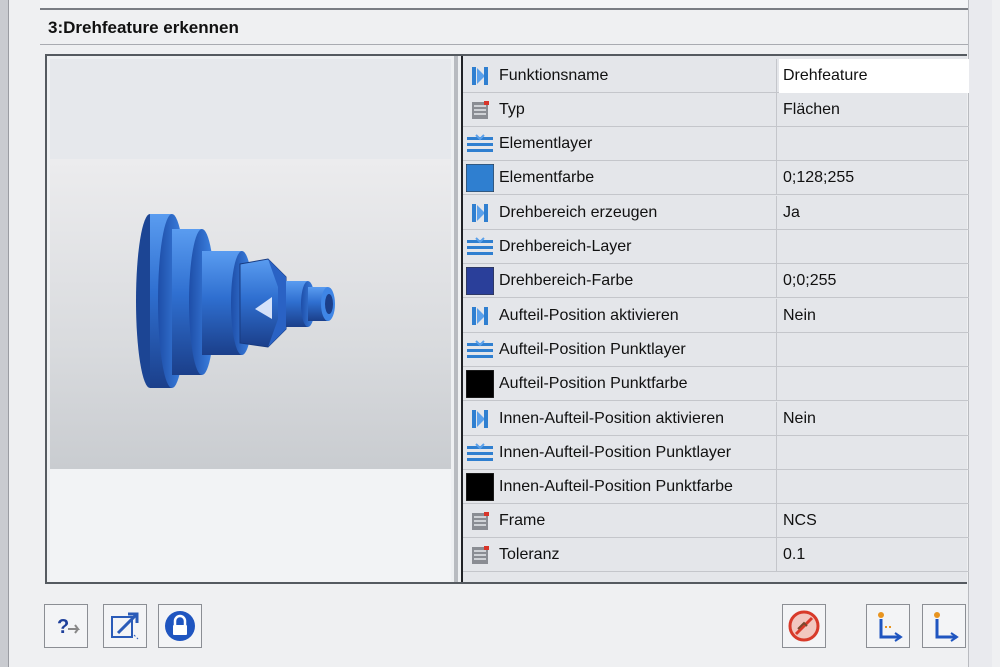 This screenshot has height=667, width=1000. Describe the element at coordinates (638, 350) in the screenshot. I see `property-name: Aufteil-Position Punktlayer` at that location.